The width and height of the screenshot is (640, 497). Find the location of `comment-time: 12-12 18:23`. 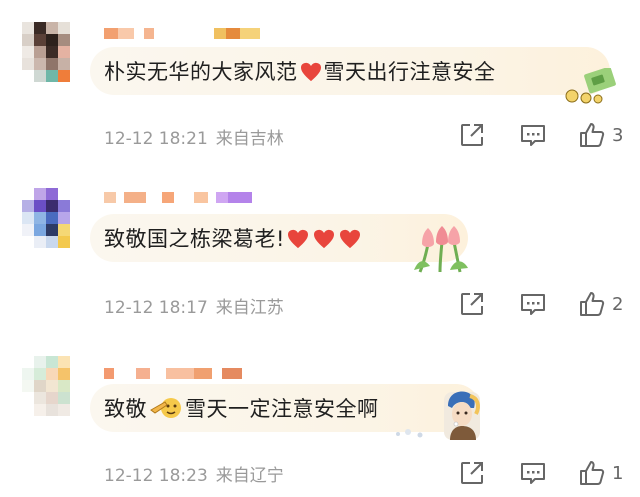

comment-time: 12-12 18:23 is located at coordinates (156, 476).